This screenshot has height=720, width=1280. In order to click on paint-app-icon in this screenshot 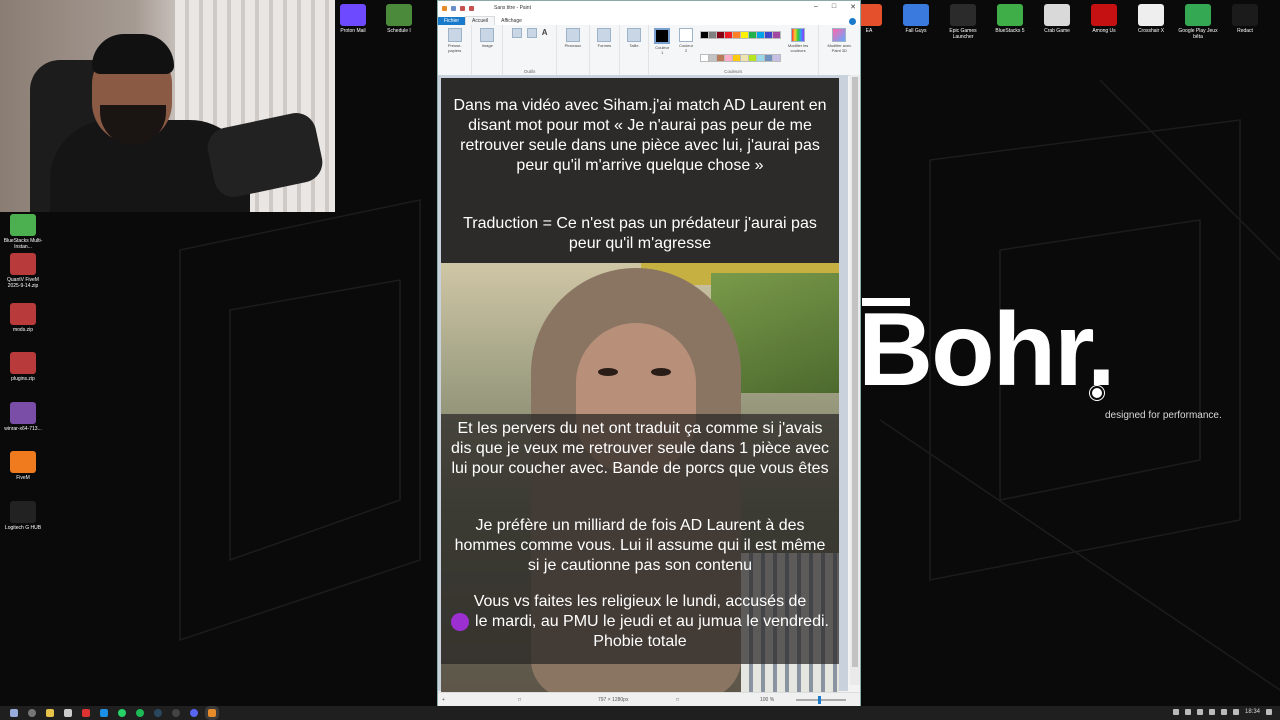, I will do `click(444, 8)`.